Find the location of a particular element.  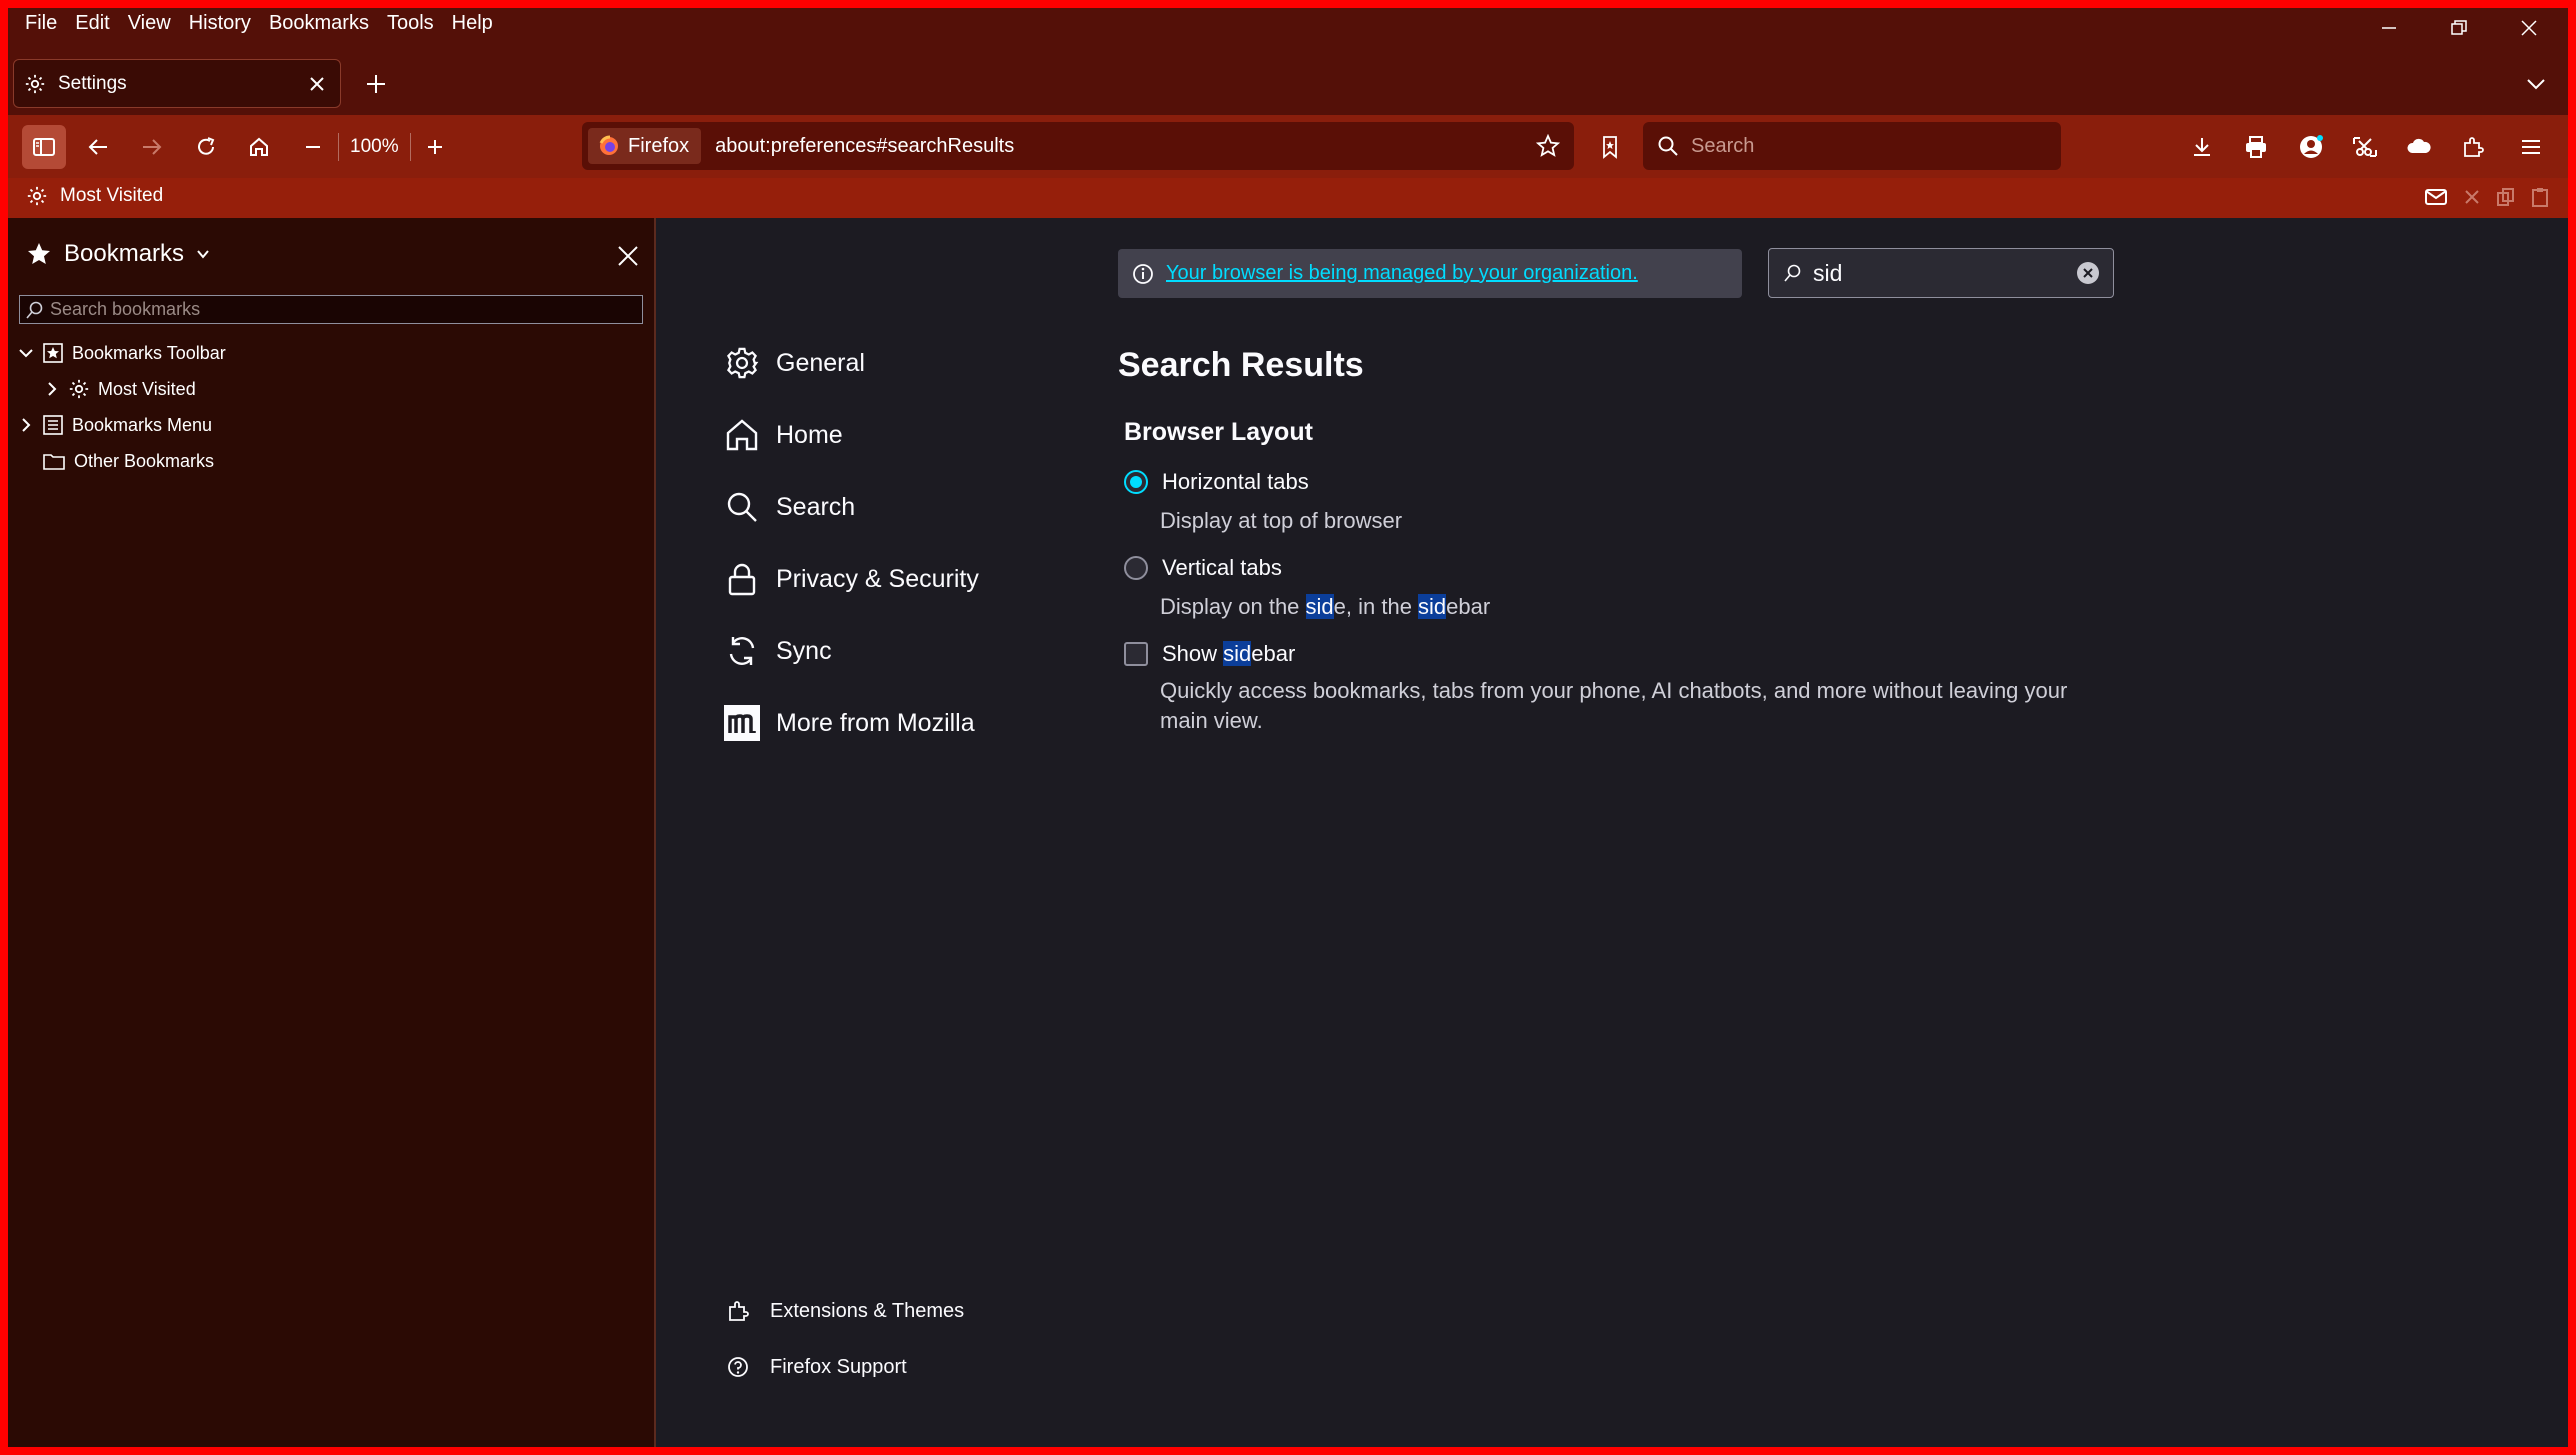

vertical-tabs-radio is located at coordinates (1136, 568).